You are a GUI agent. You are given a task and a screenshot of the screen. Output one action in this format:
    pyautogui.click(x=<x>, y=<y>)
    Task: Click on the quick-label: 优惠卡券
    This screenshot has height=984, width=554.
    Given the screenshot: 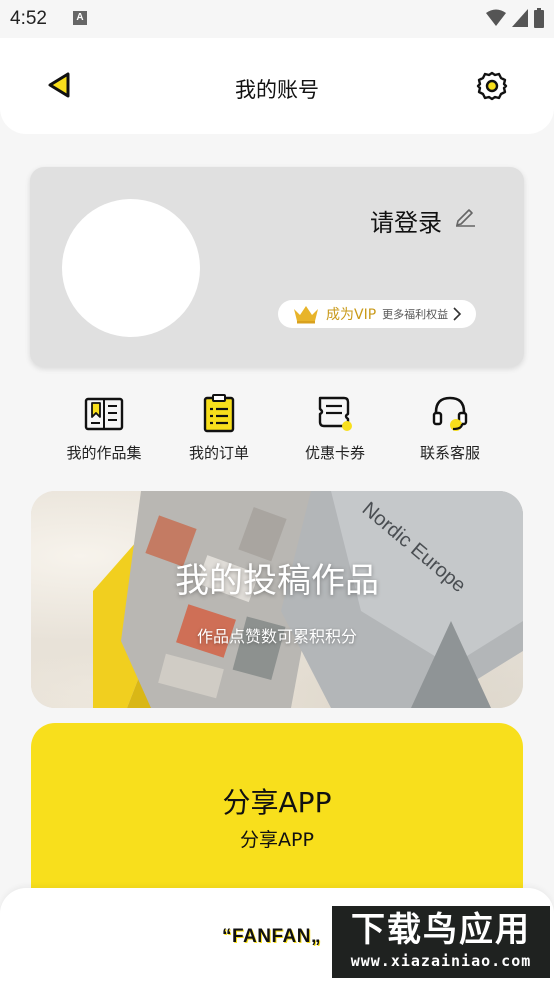 What is the action you would take?
    pyautogui.click(x=334, y=453)
    